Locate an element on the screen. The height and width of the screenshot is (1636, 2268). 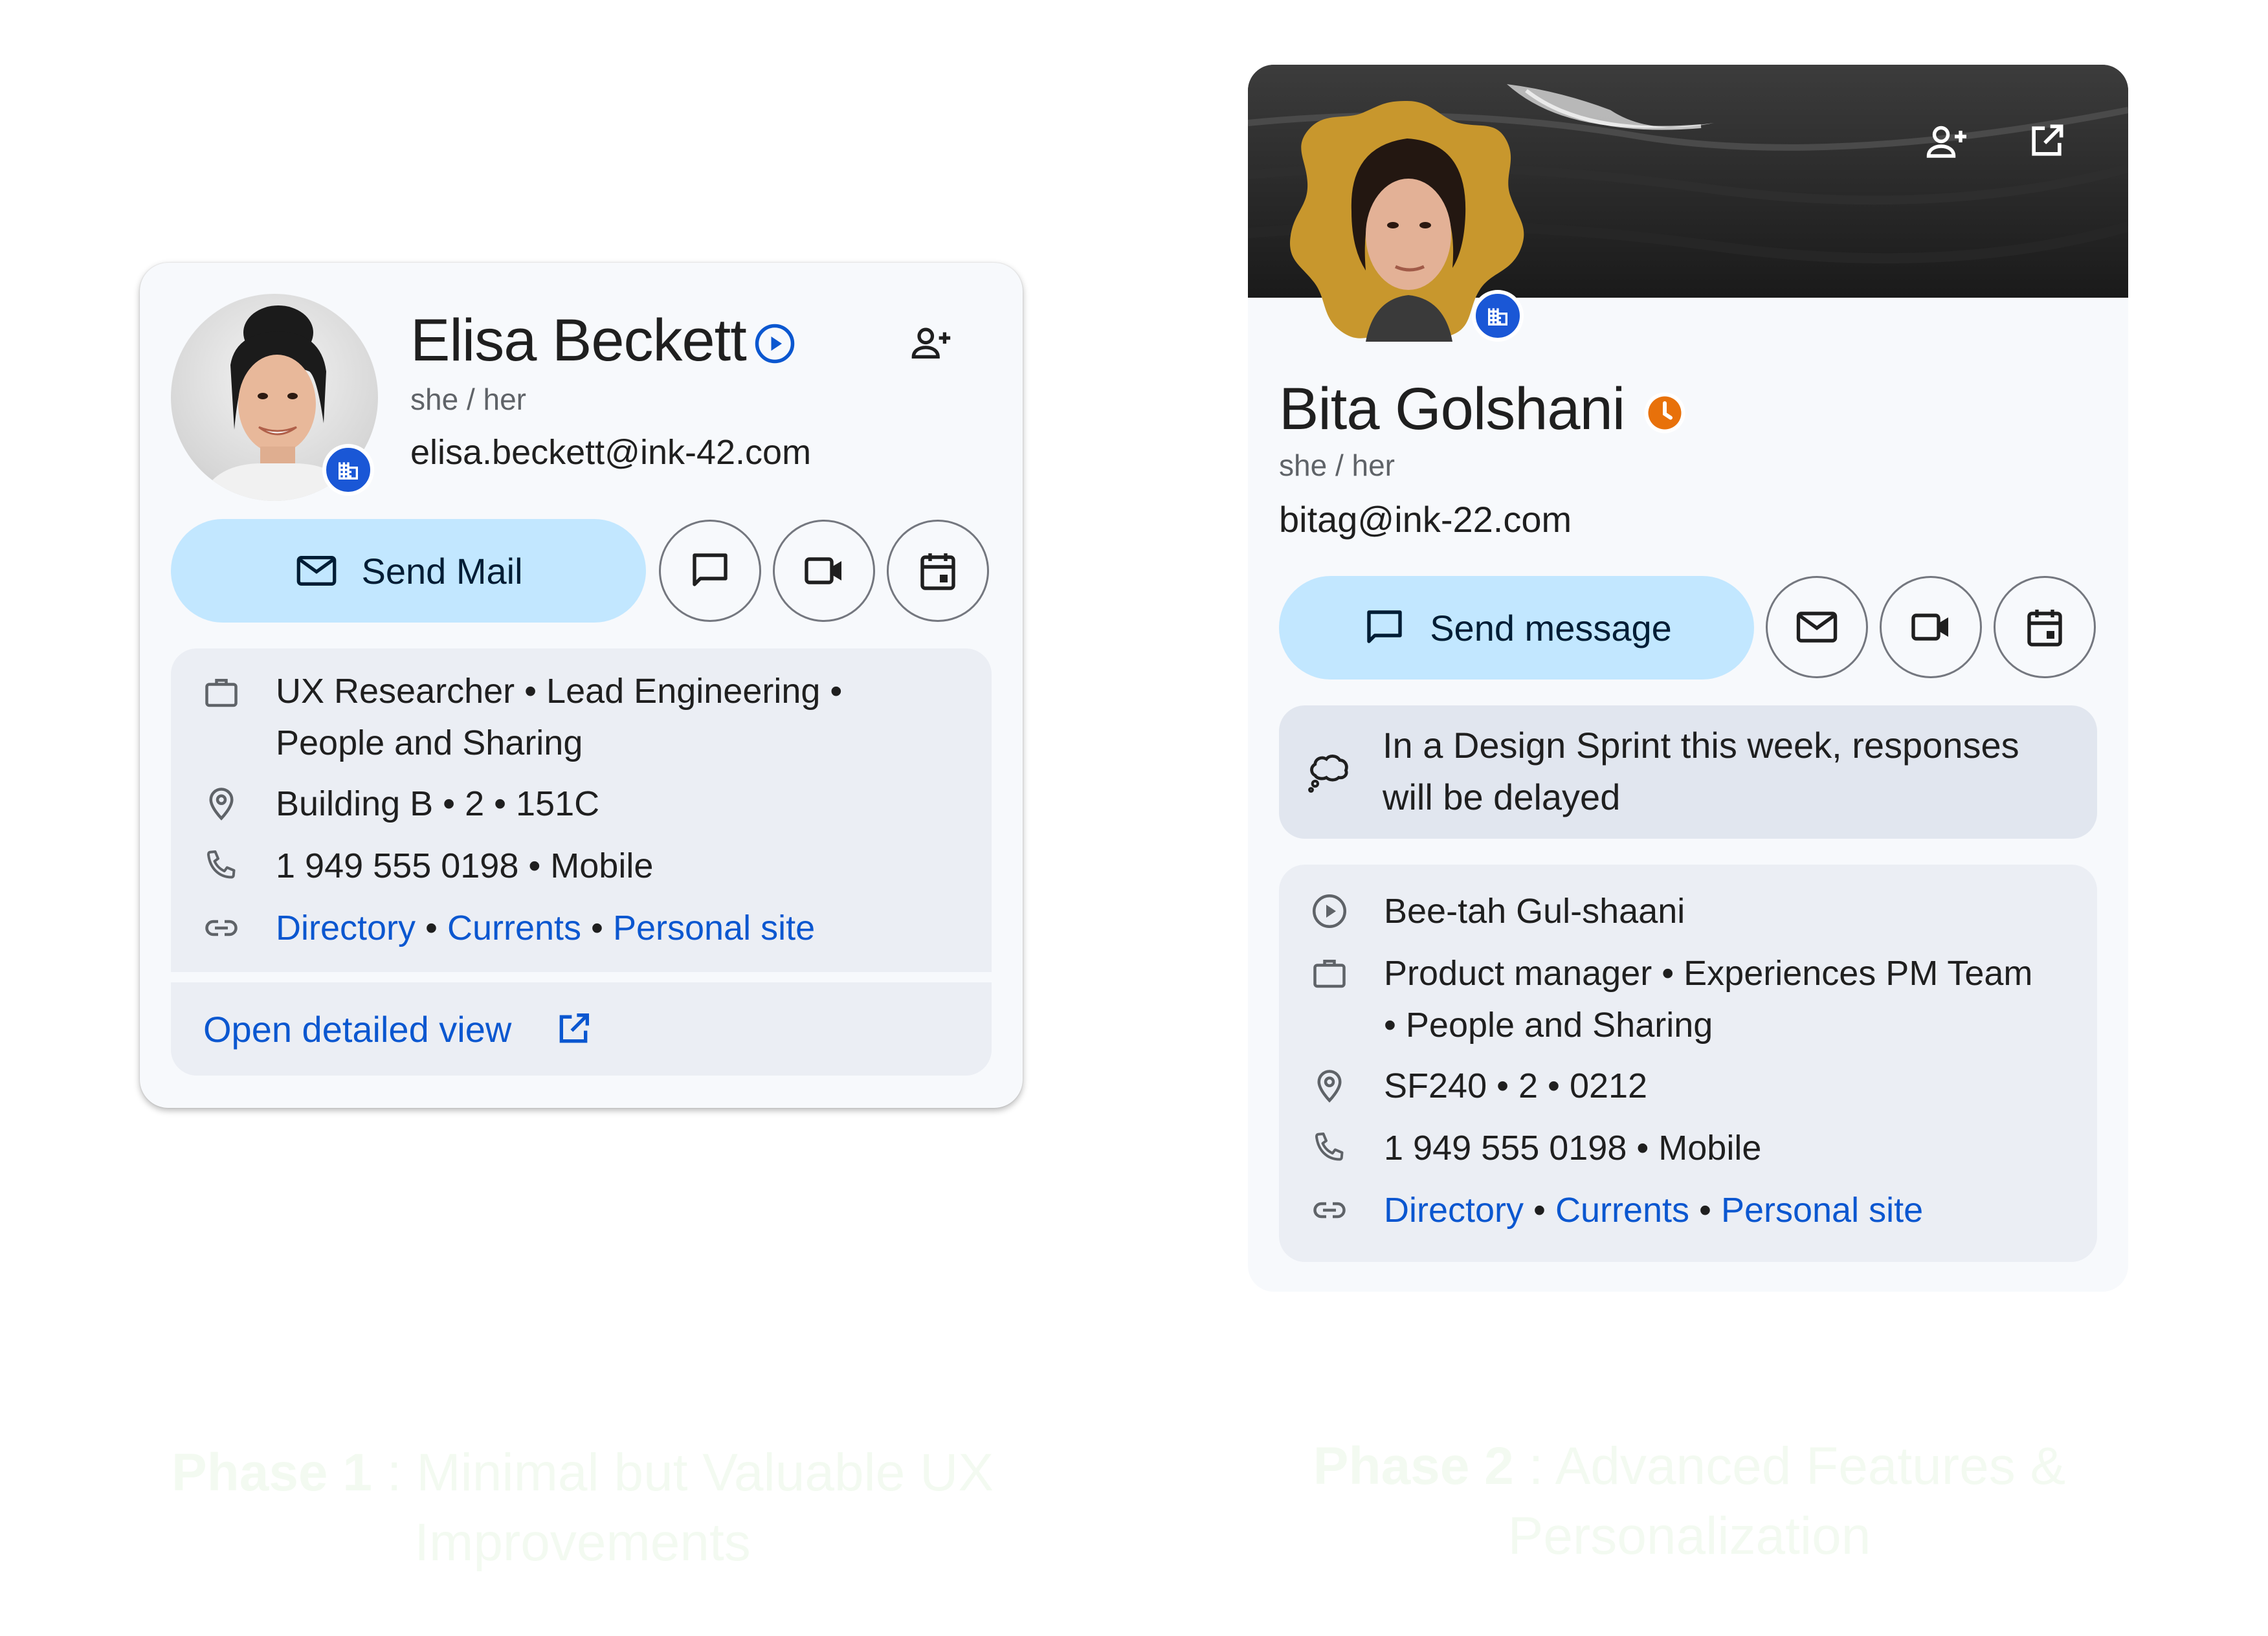
job-title-line1: UX Researcher • Lead Engineering • is located at coordinates (559, 691).